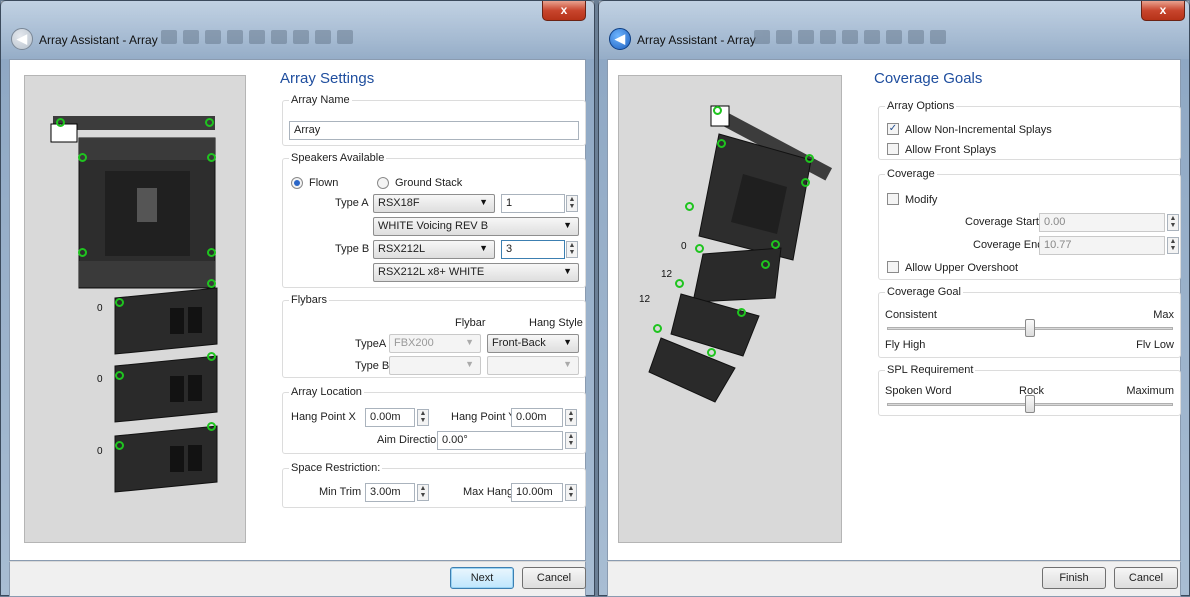 This screenshot has height=597, width=1190. What do you see at coordinates (571, 440) in the screenshot?
I see `aim-direction-stepper: ▲ ▼` at bounding box center [571, 440].